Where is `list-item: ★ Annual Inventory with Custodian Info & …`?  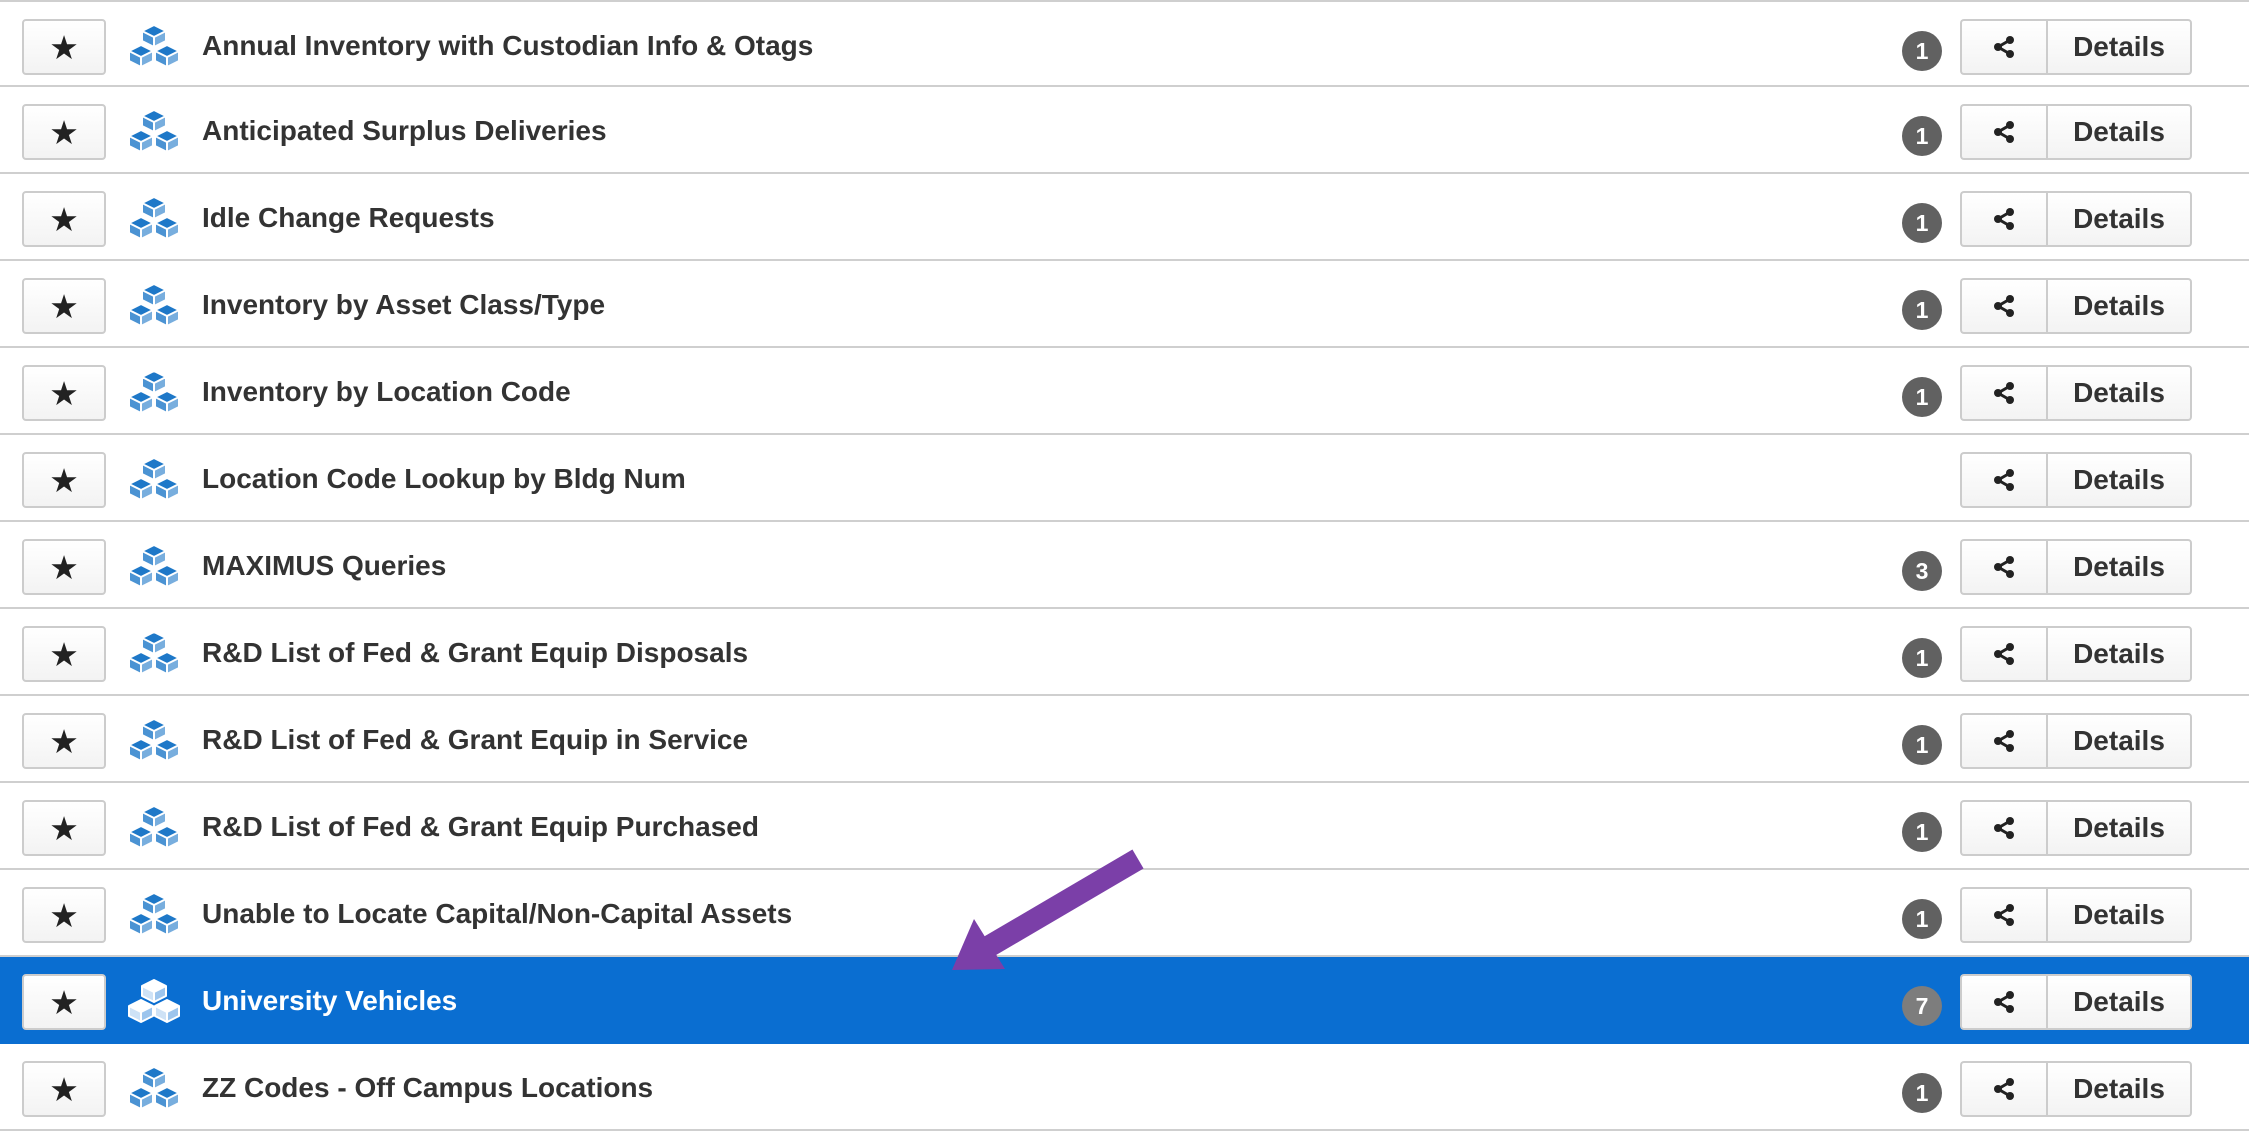
list-item: ★ Annual Inventory with Custodian Info & … is located at coordinates (1124, 43).